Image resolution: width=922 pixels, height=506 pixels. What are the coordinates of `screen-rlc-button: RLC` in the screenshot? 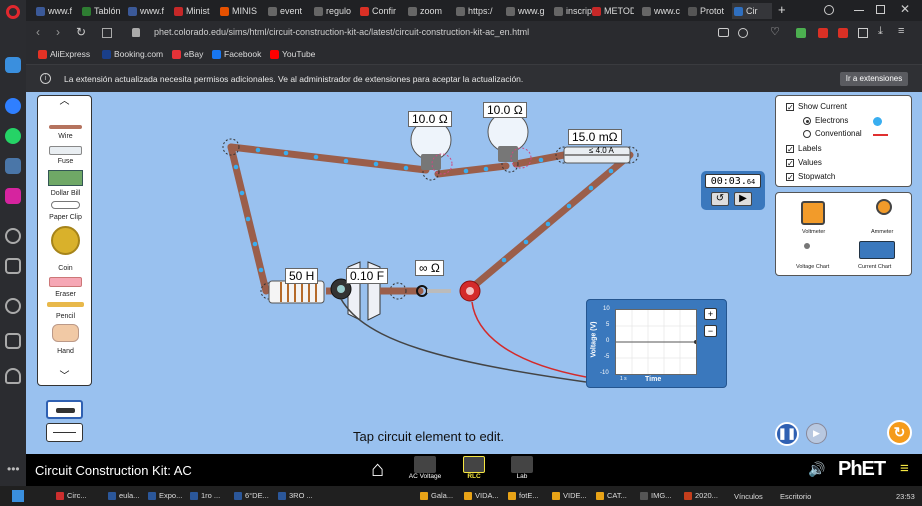 It's located at (474, 470).